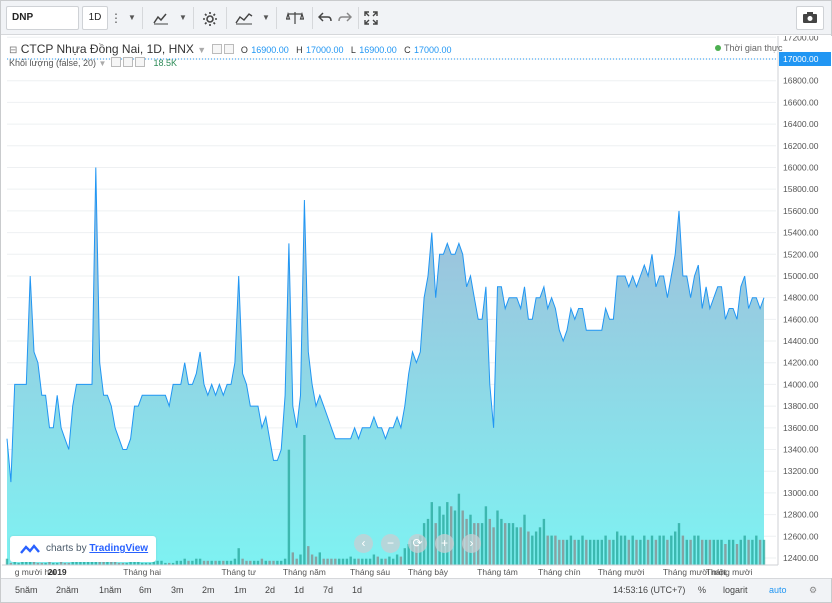 The image size is (832, 603). Describe the element at coordinates (95, 18) in the screenshot. I see `interval-button: 1D` at that location.